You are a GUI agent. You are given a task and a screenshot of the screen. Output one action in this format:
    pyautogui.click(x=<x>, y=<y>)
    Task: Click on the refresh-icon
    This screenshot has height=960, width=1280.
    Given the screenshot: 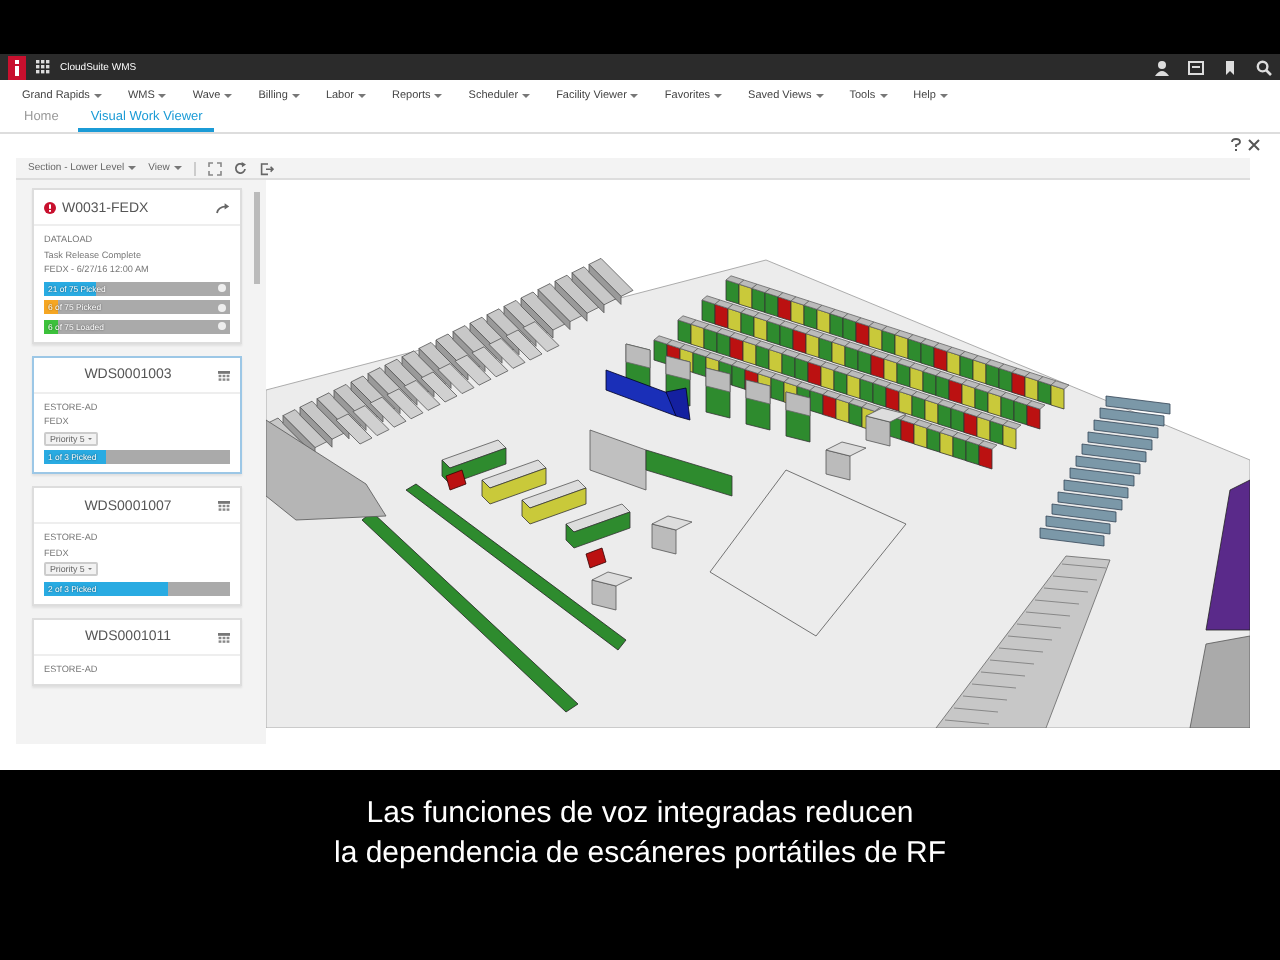 What is the action you would take?
    pyautogui.click(x=240, y=168)
    